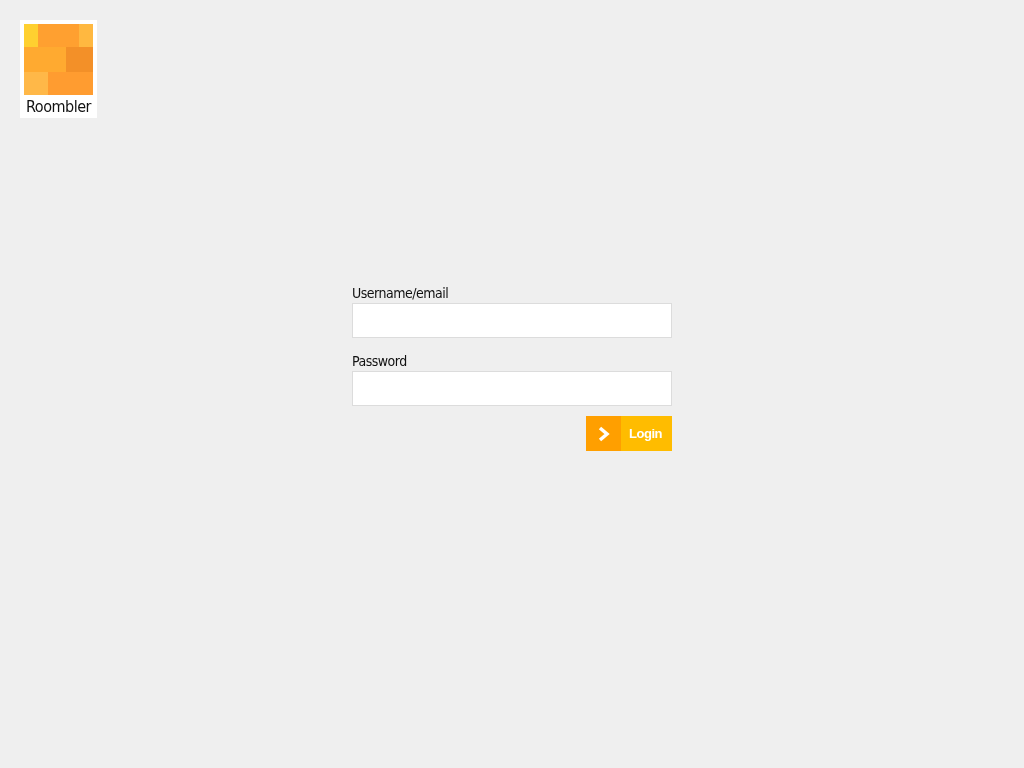 This screenshot has height=768, width=1024. What do you see at coordinates (380, 361) in the screenshot?
I see `field-label: Password` at bounding box center [380, 361].